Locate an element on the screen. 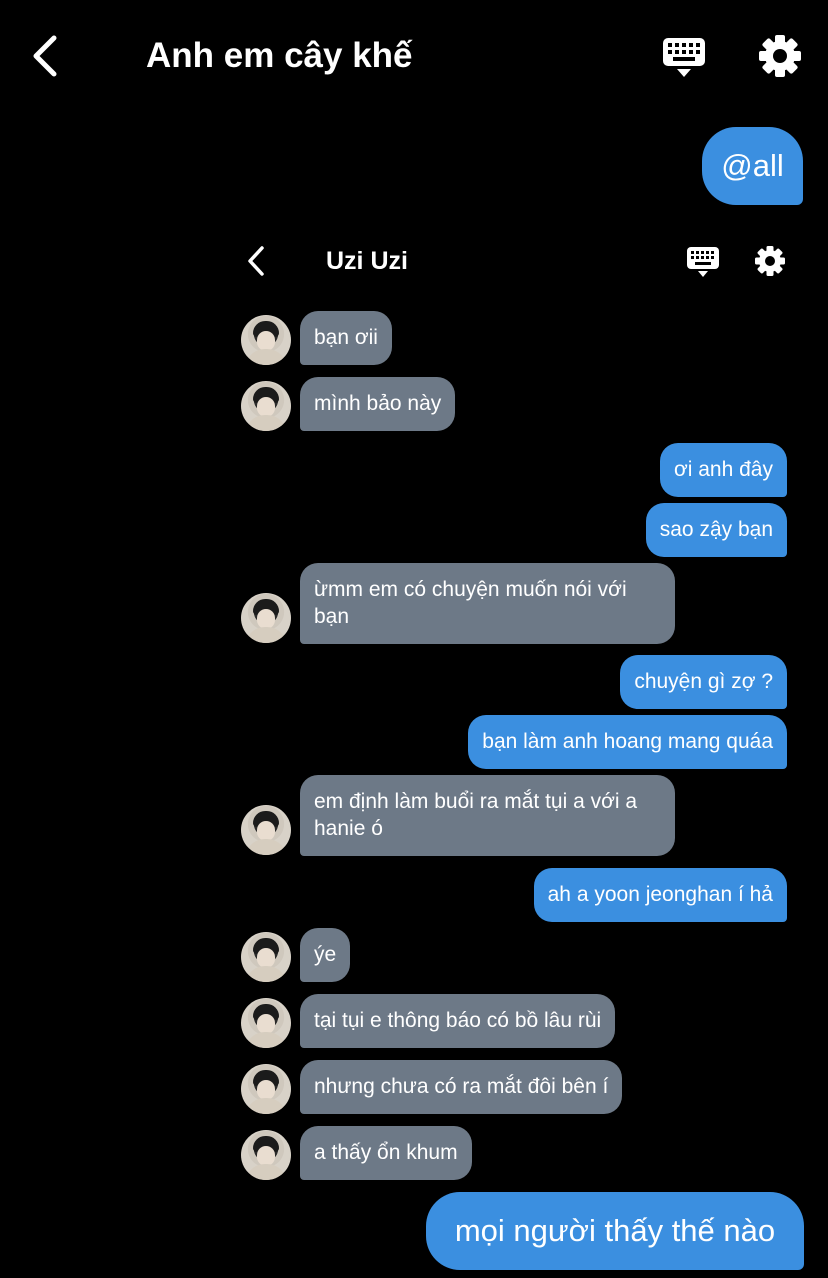 The height and width of the screenshot is (1278, 828). message-bubble-outgoing: mọi người thấy thế nào is located at coordinates (615, 1231).